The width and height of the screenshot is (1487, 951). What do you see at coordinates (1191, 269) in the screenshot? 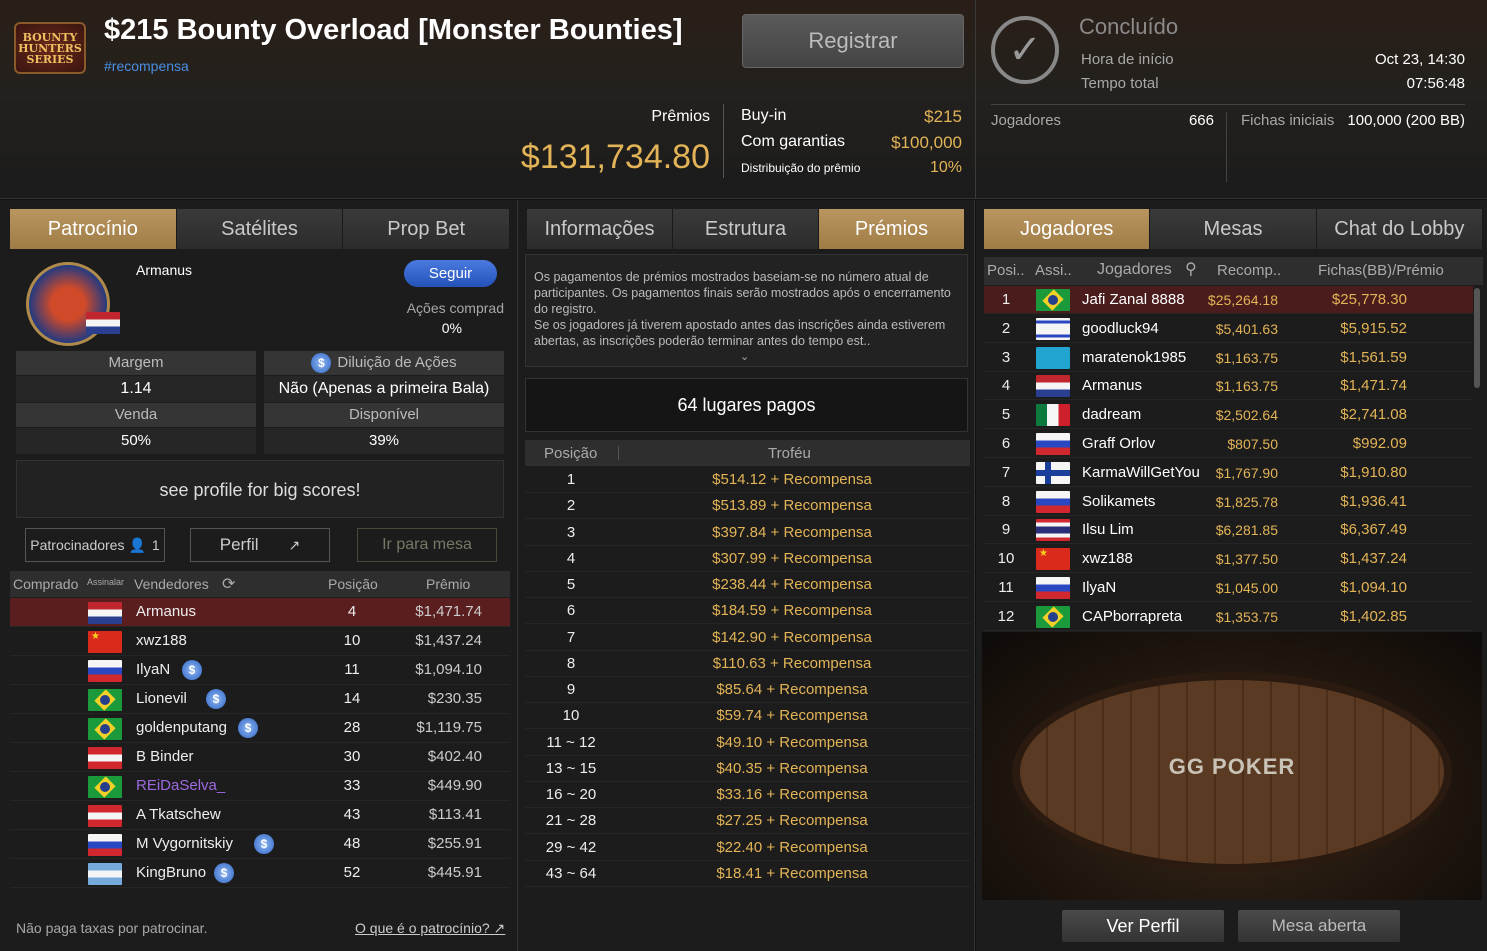
I see `search-icon: ⚲` at bounding box center [1191, 269].